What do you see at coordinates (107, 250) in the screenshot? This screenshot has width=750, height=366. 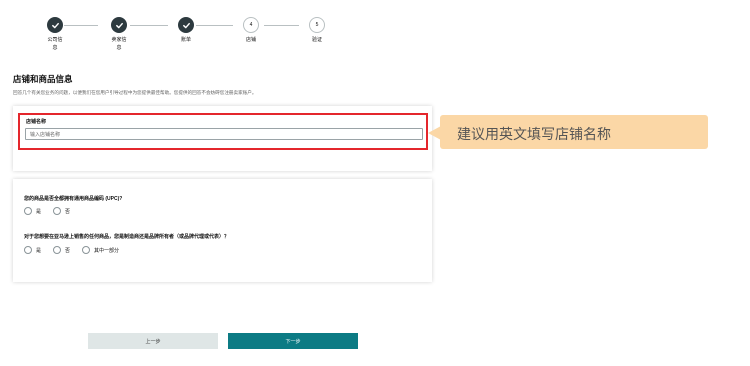 I see `radio-label: 其中一部分` at bounding box center [107, 250].